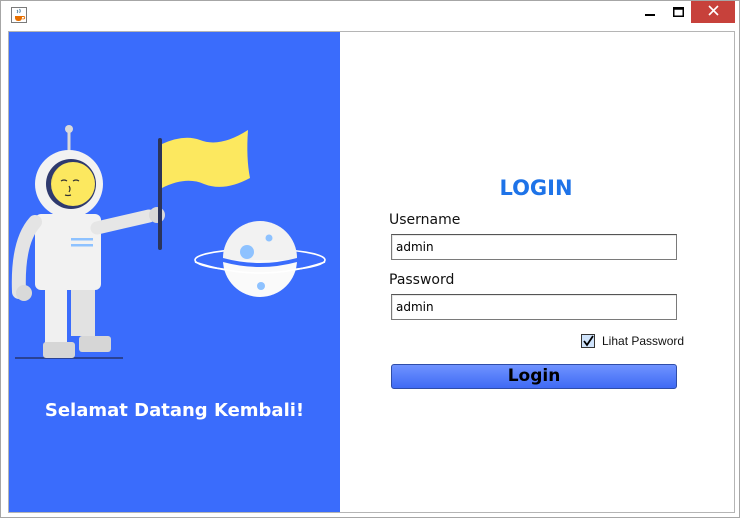  I want to click on close-button, so click(713, 12).